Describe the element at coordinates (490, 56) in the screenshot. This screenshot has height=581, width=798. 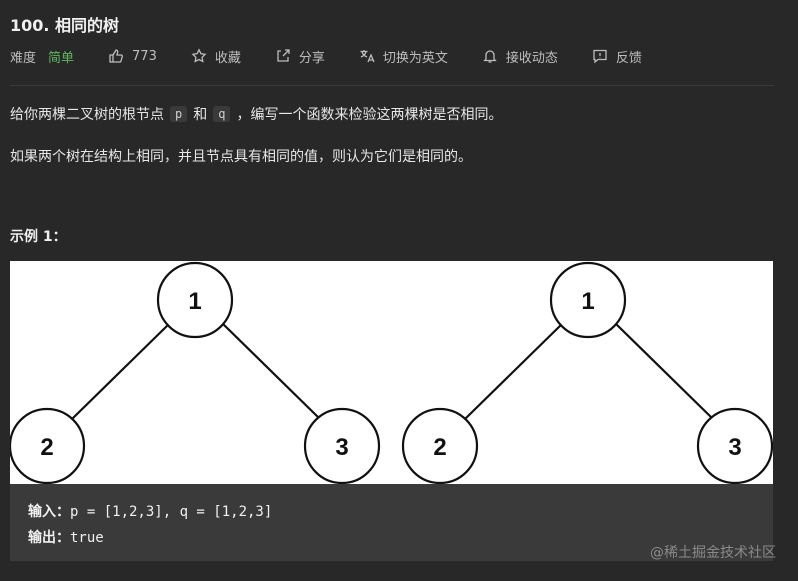
I see `bell-icon` at that location.